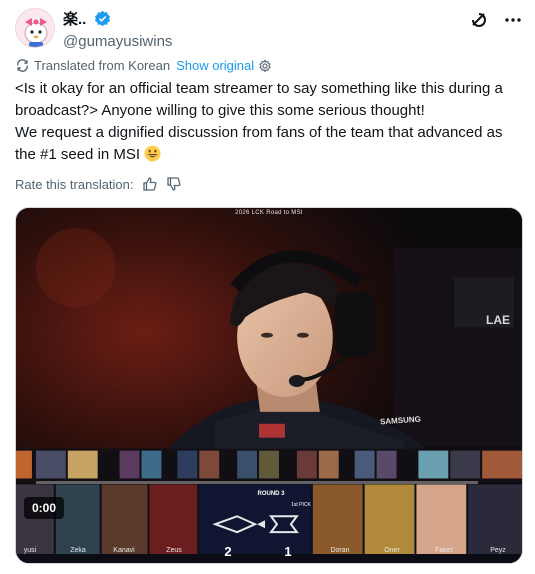 This screenshot has width=535, height=574. What do you see at coordinates (340, 550) in the screenshot?
I see `player-name-right-1: Doran` at bounding box center [340, 550].